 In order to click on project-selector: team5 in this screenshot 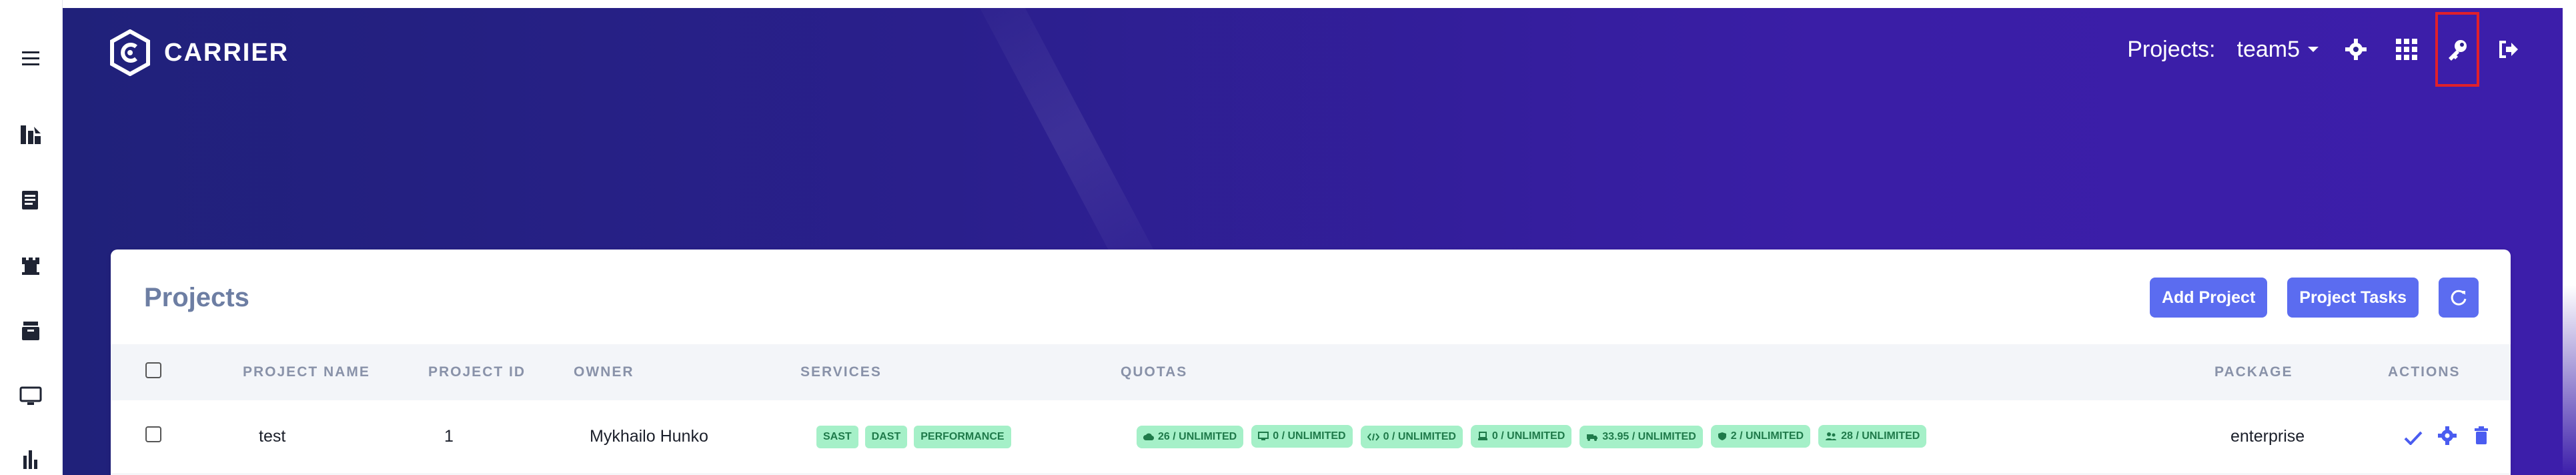, I will do `click(2279, 50)`.